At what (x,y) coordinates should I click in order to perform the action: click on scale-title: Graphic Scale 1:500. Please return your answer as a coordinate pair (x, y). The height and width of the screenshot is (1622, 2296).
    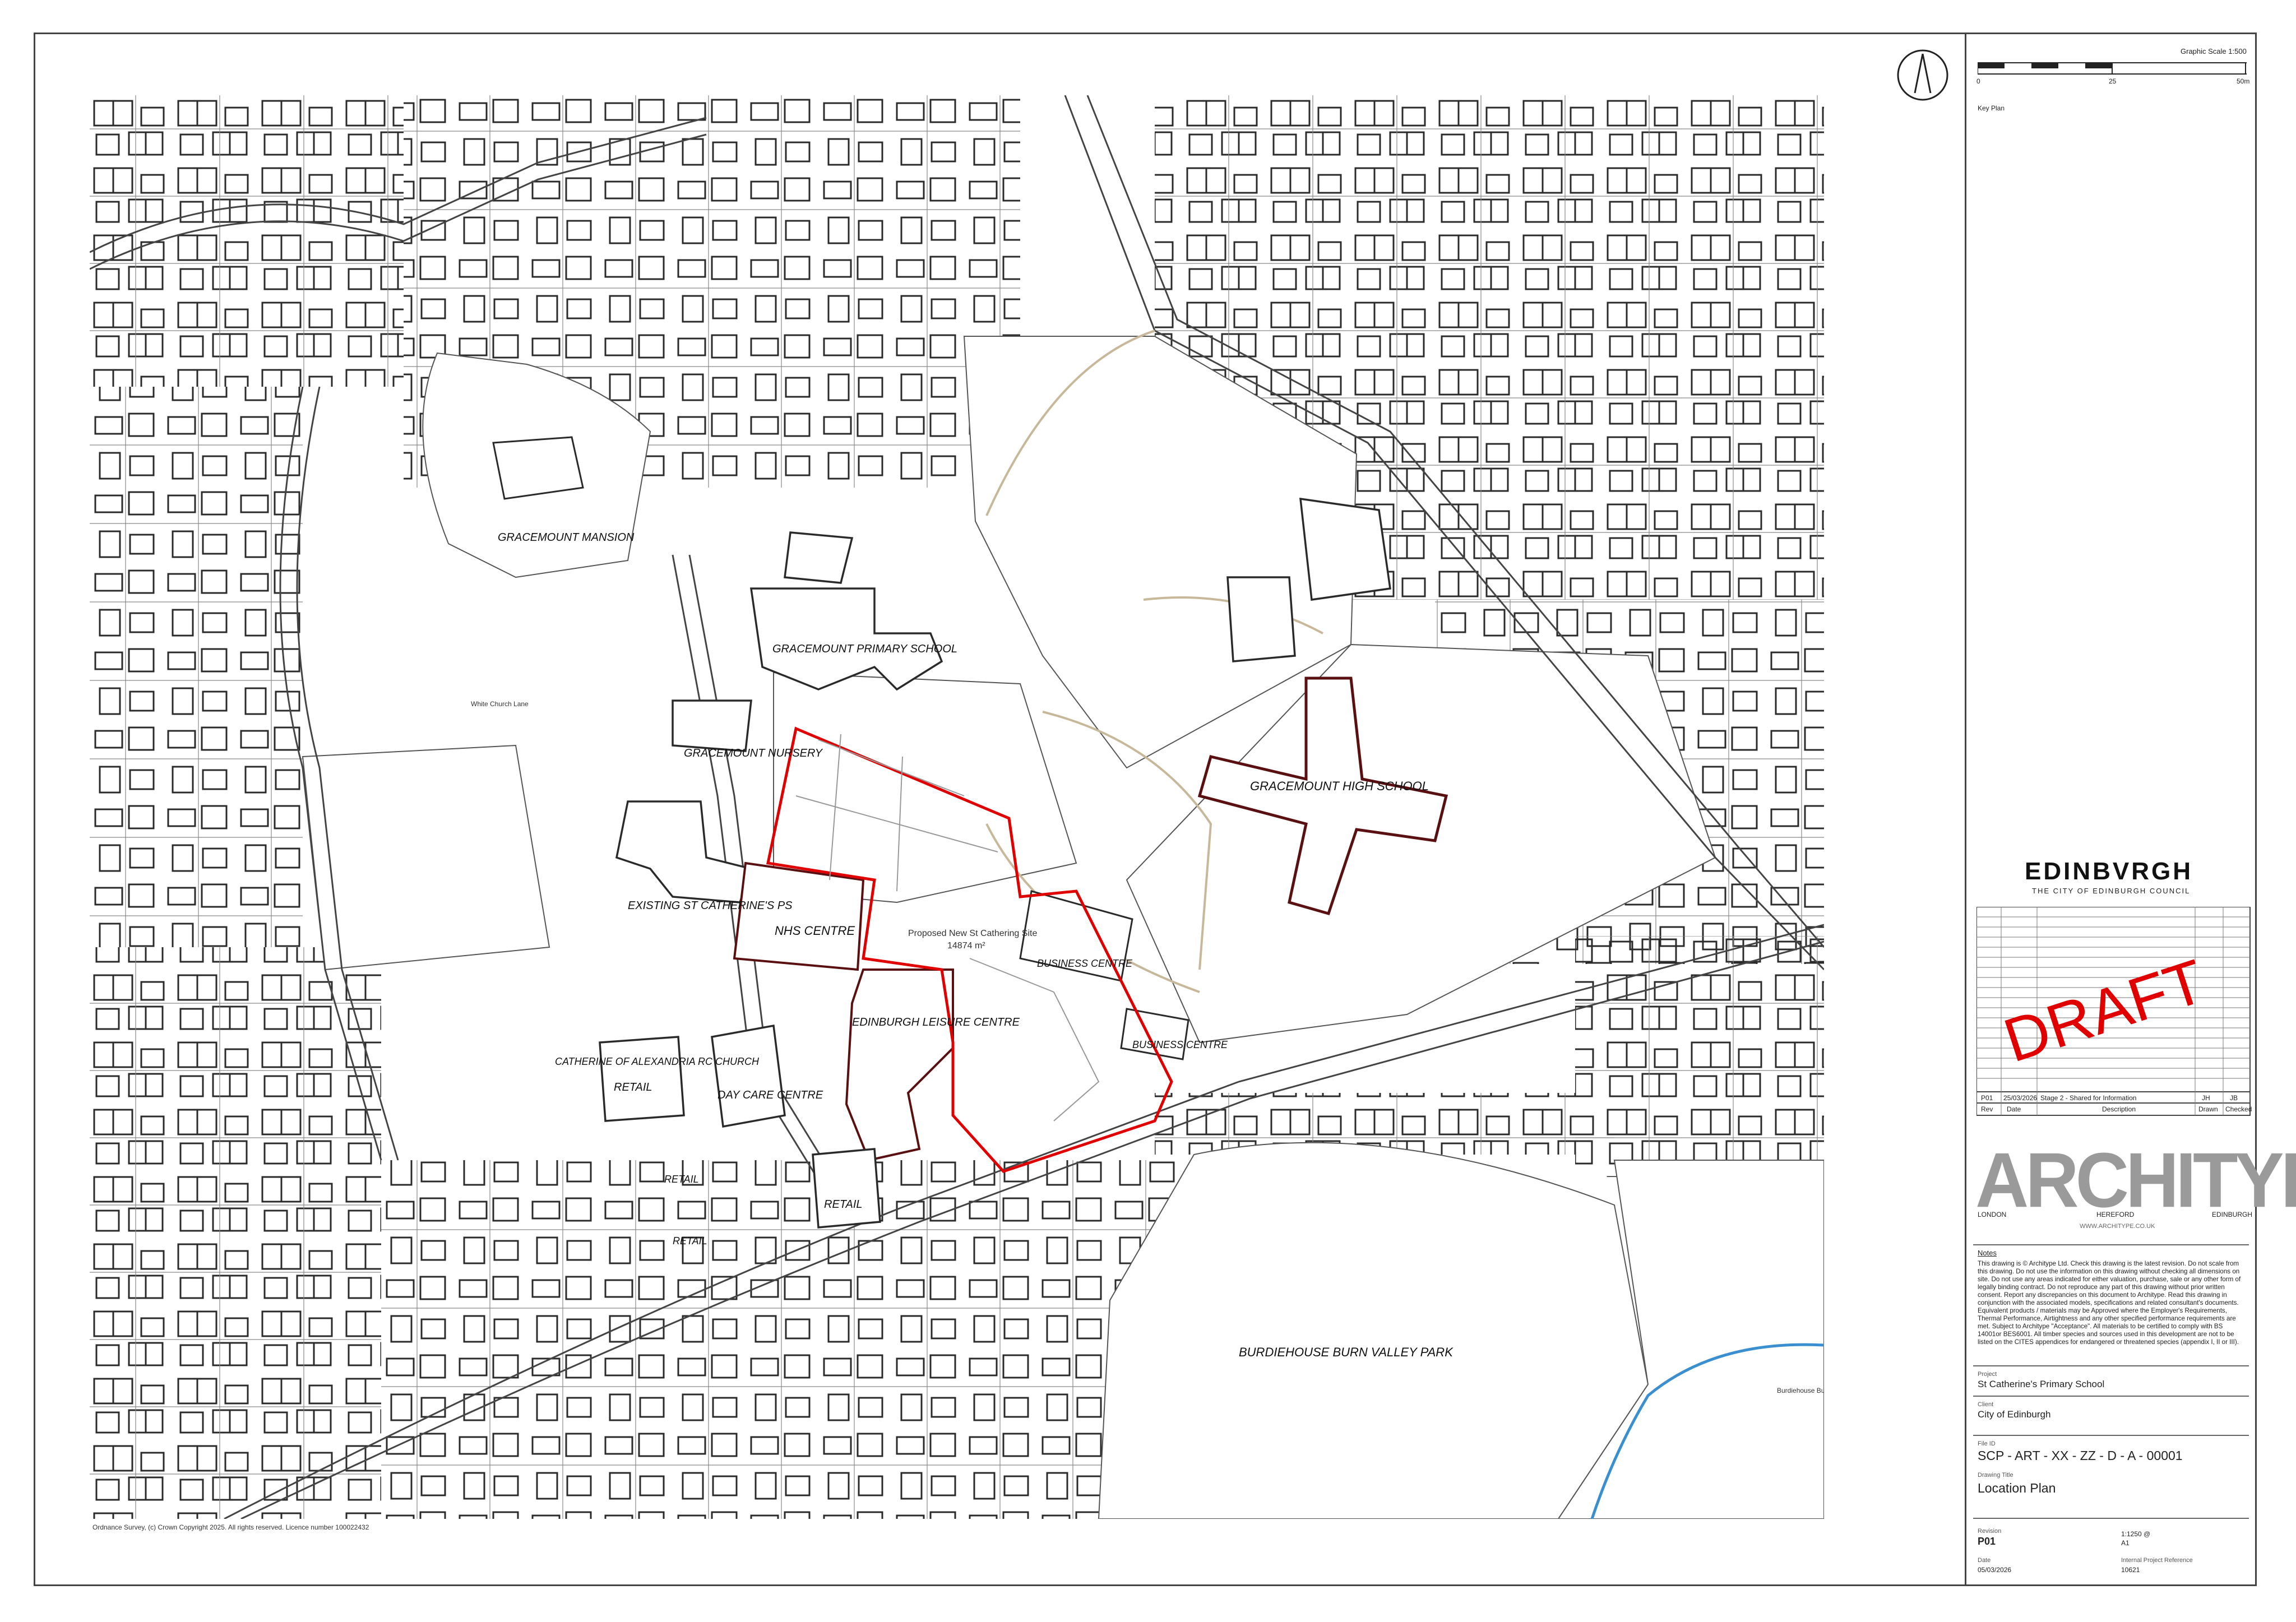
    Looking at the image, I should click on (2214, 51).